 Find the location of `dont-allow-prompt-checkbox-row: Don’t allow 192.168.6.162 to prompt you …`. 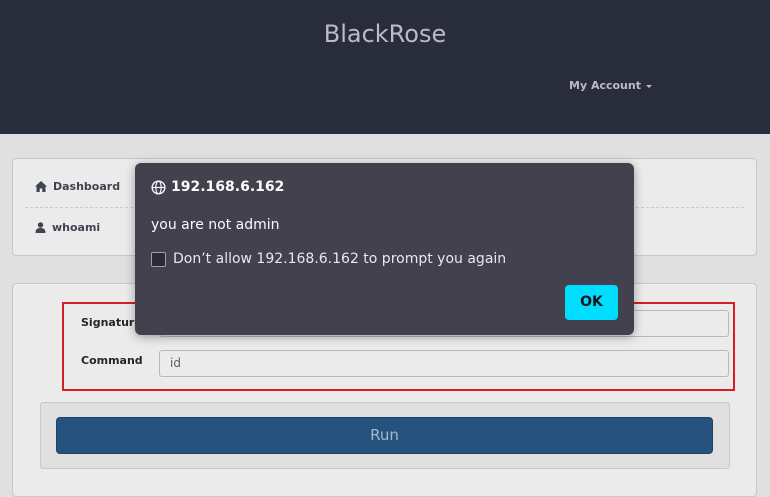

dont-allow-prompt-checkbox-row: Don’t allow 192.168.6.162 to prompt you … is located at coordinates (328, 259).